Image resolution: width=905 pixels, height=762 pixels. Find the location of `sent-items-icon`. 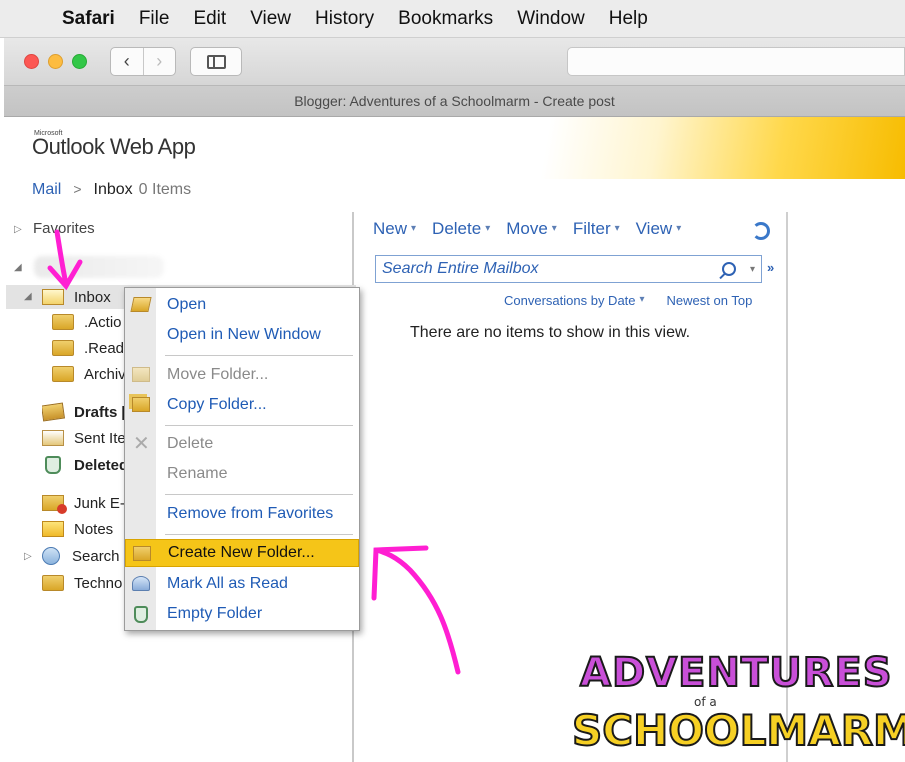

sent-items-icon is located at coordinates (53, 438).